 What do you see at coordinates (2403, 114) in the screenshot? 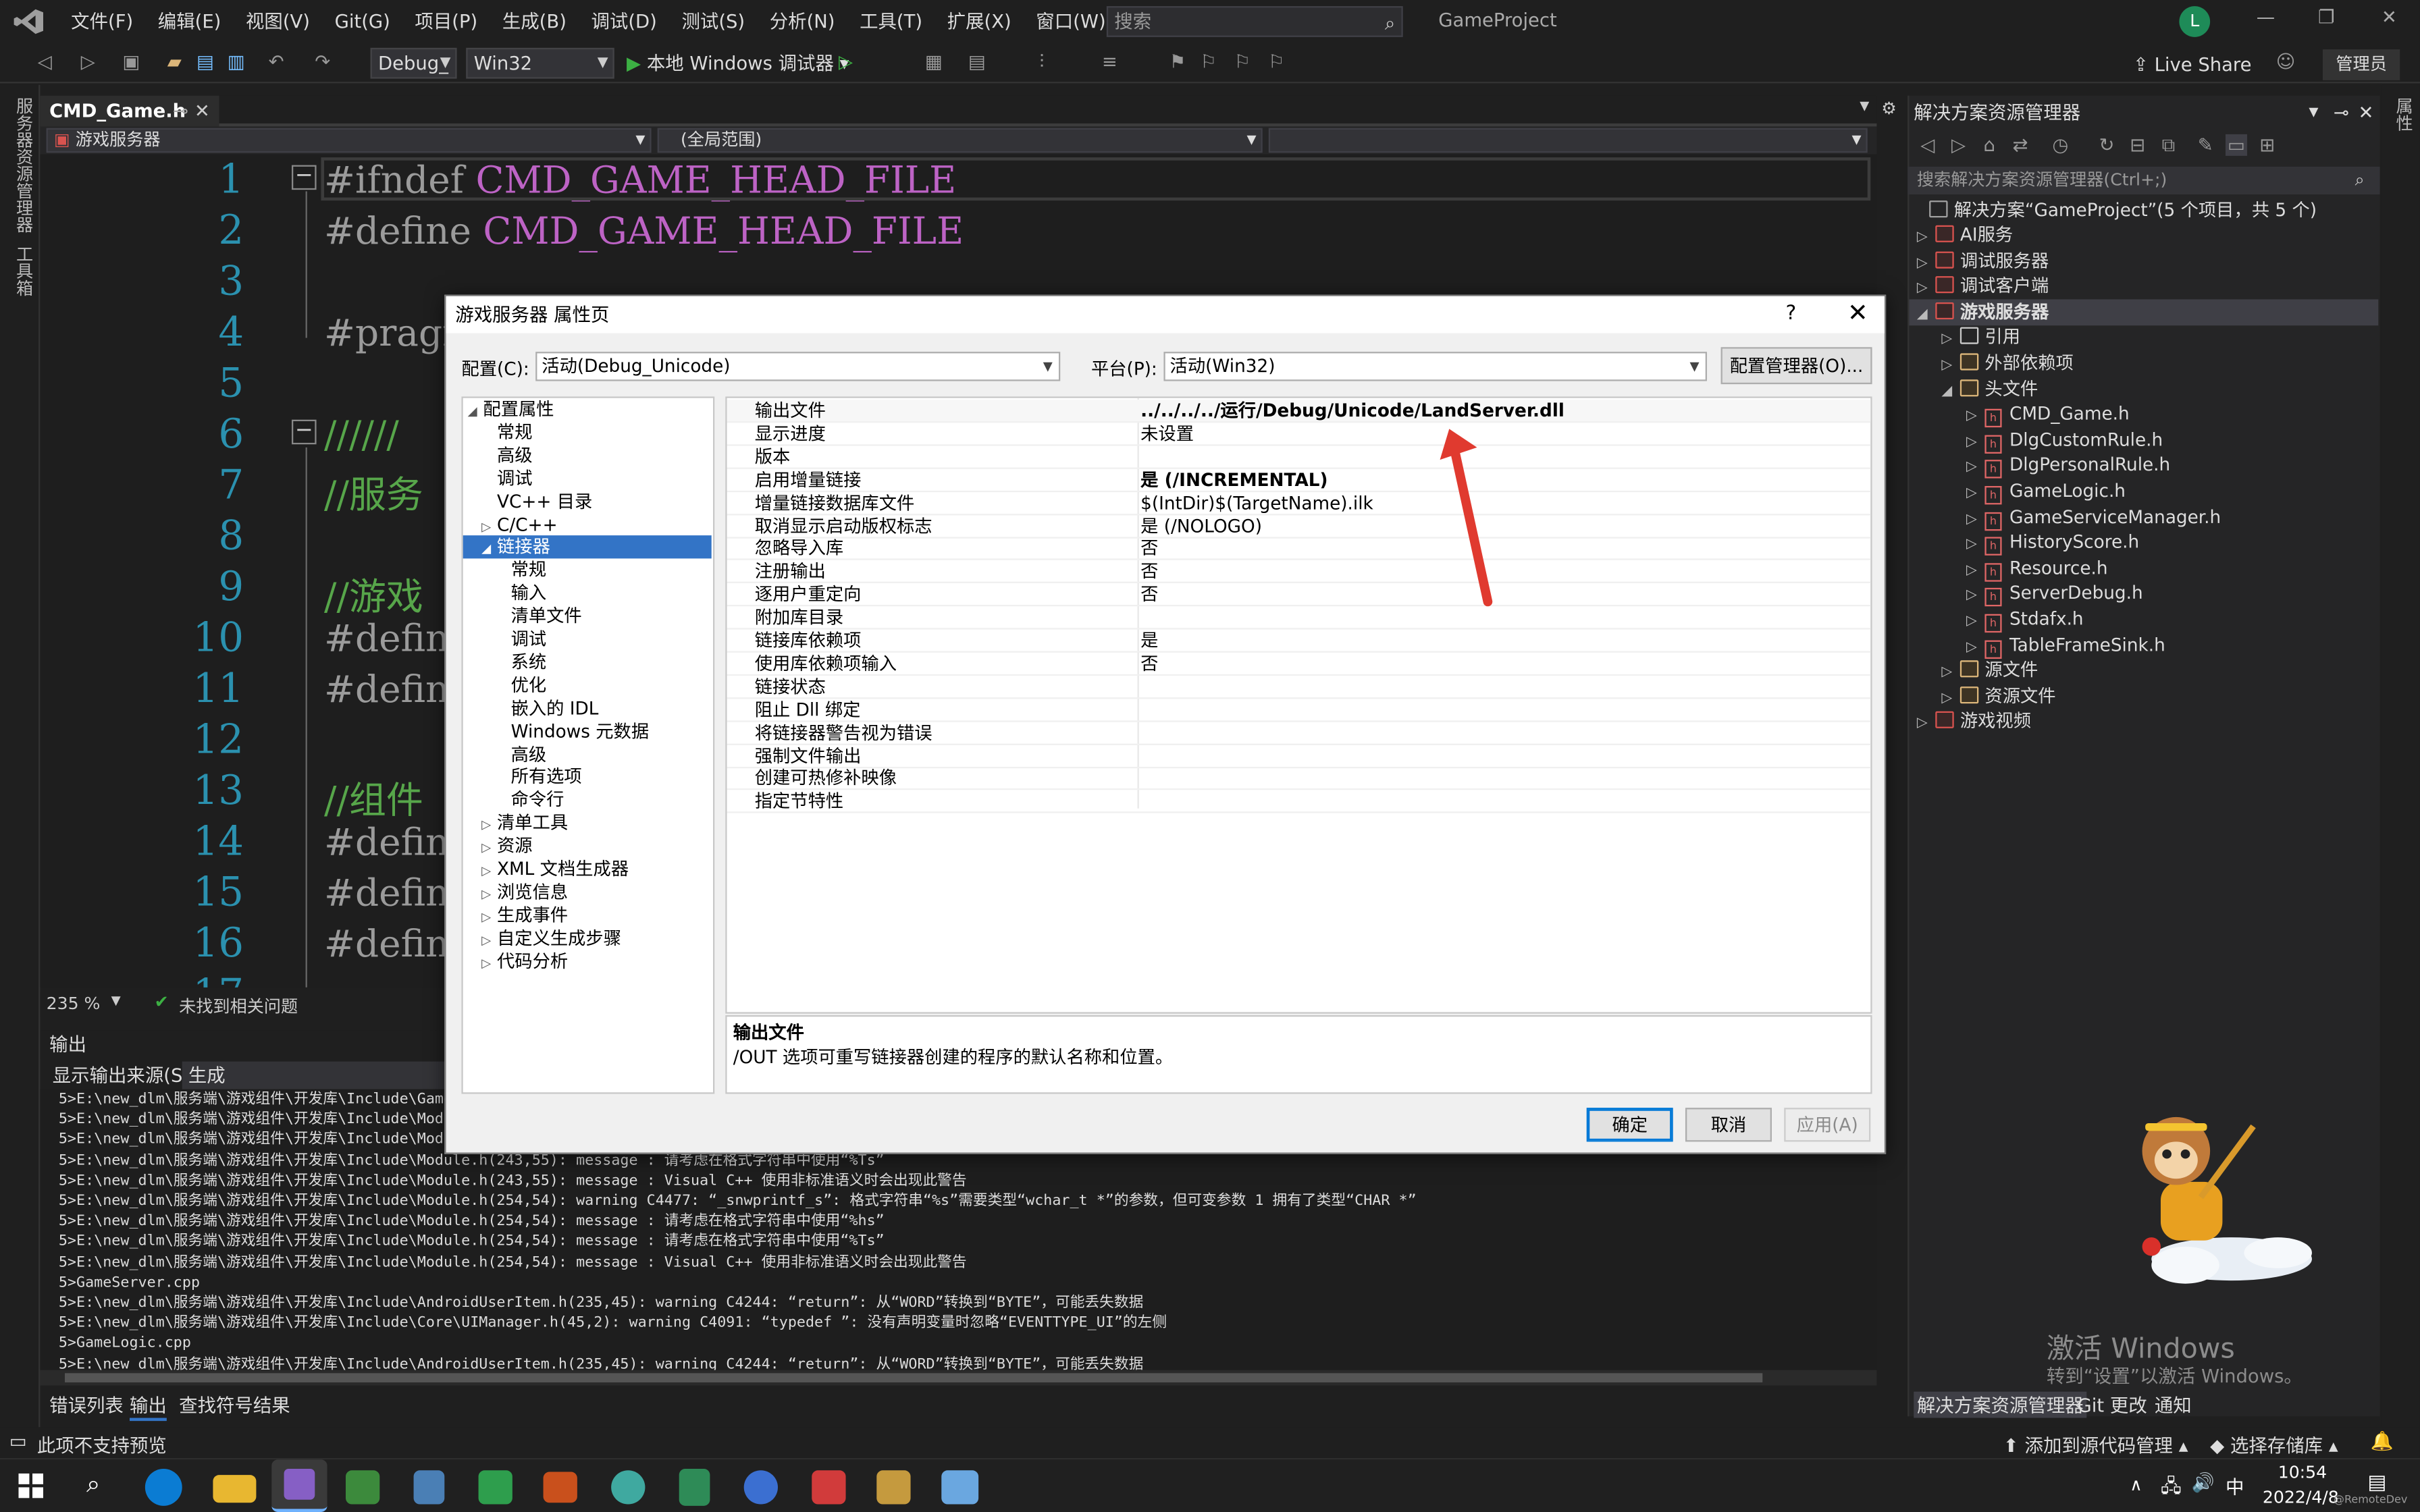
I see `properties-tab: 属性` at bounding box center [2403, 114].